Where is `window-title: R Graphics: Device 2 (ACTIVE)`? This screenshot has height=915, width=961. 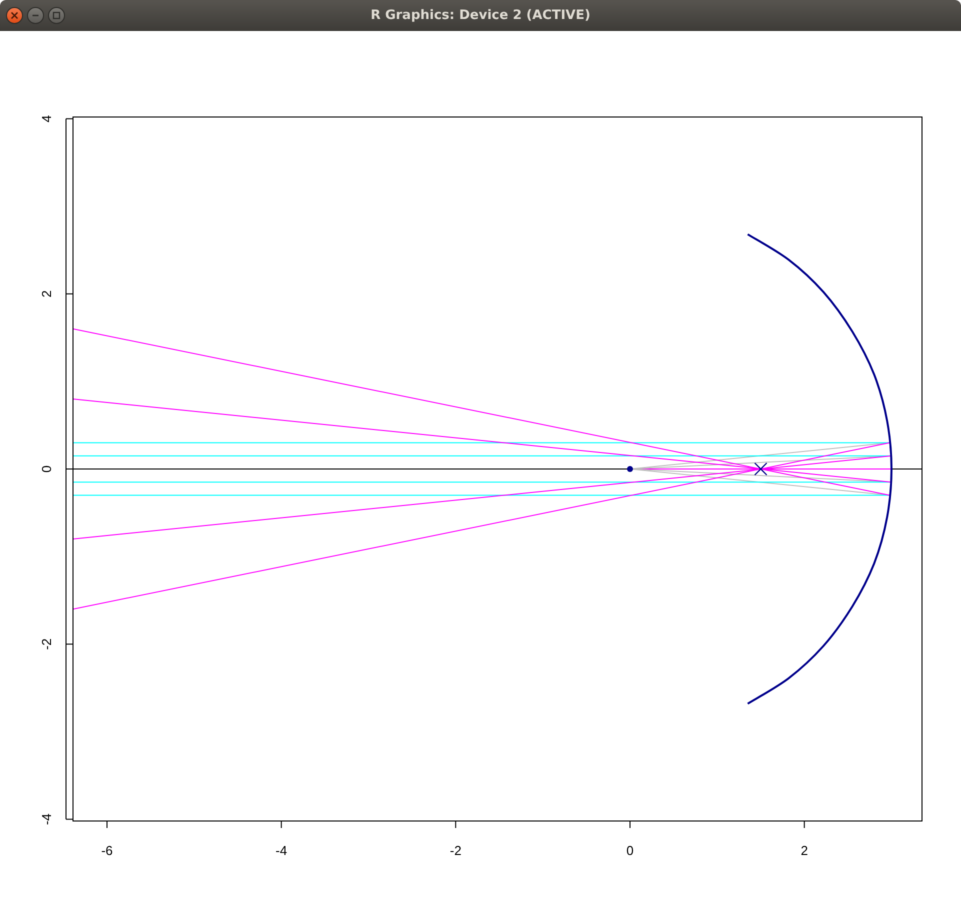
window-title: R Graphics: Device 2 (ACTIVE) is located at coordinates (480, 15).